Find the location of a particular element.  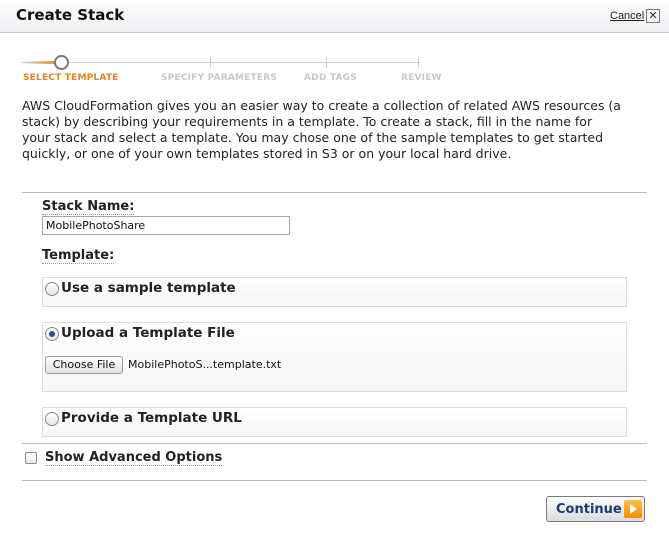

template-url-radio is located at coordinates (52, 419).